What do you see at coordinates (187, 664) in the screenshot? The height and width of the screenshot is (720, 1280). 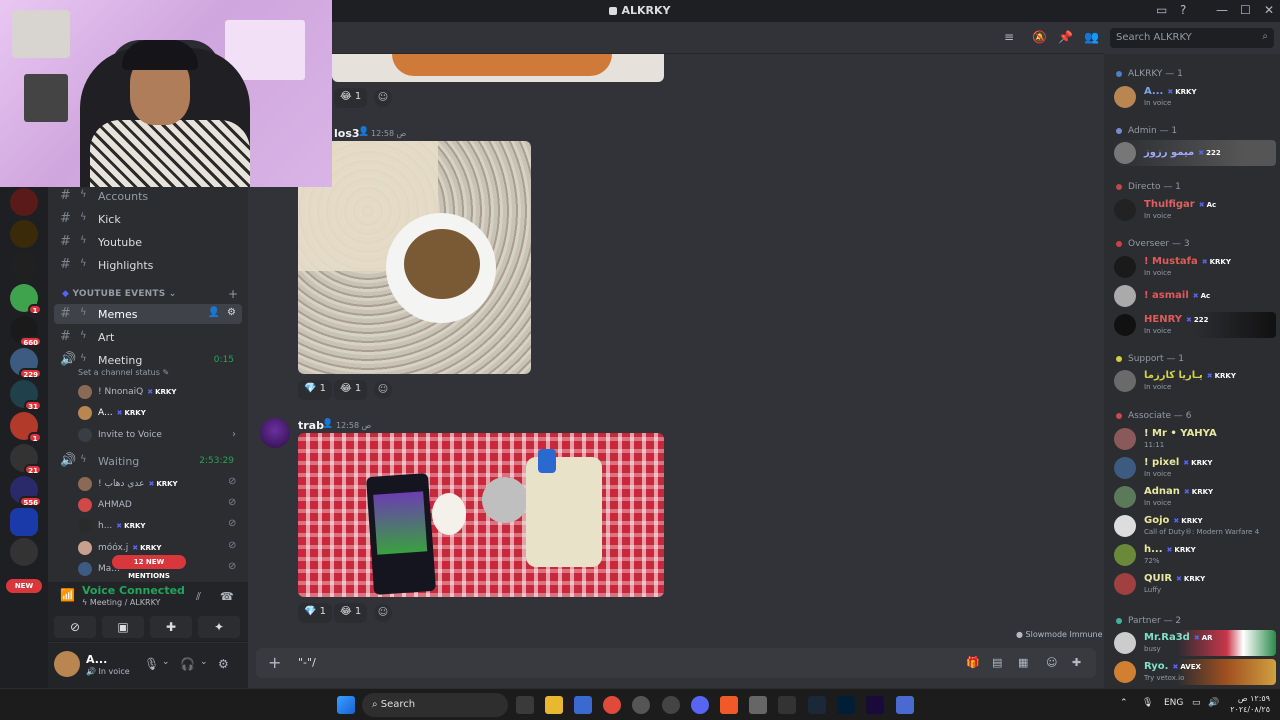 I see `headphones-icon: 🎧` at bounding box center [187, 664].